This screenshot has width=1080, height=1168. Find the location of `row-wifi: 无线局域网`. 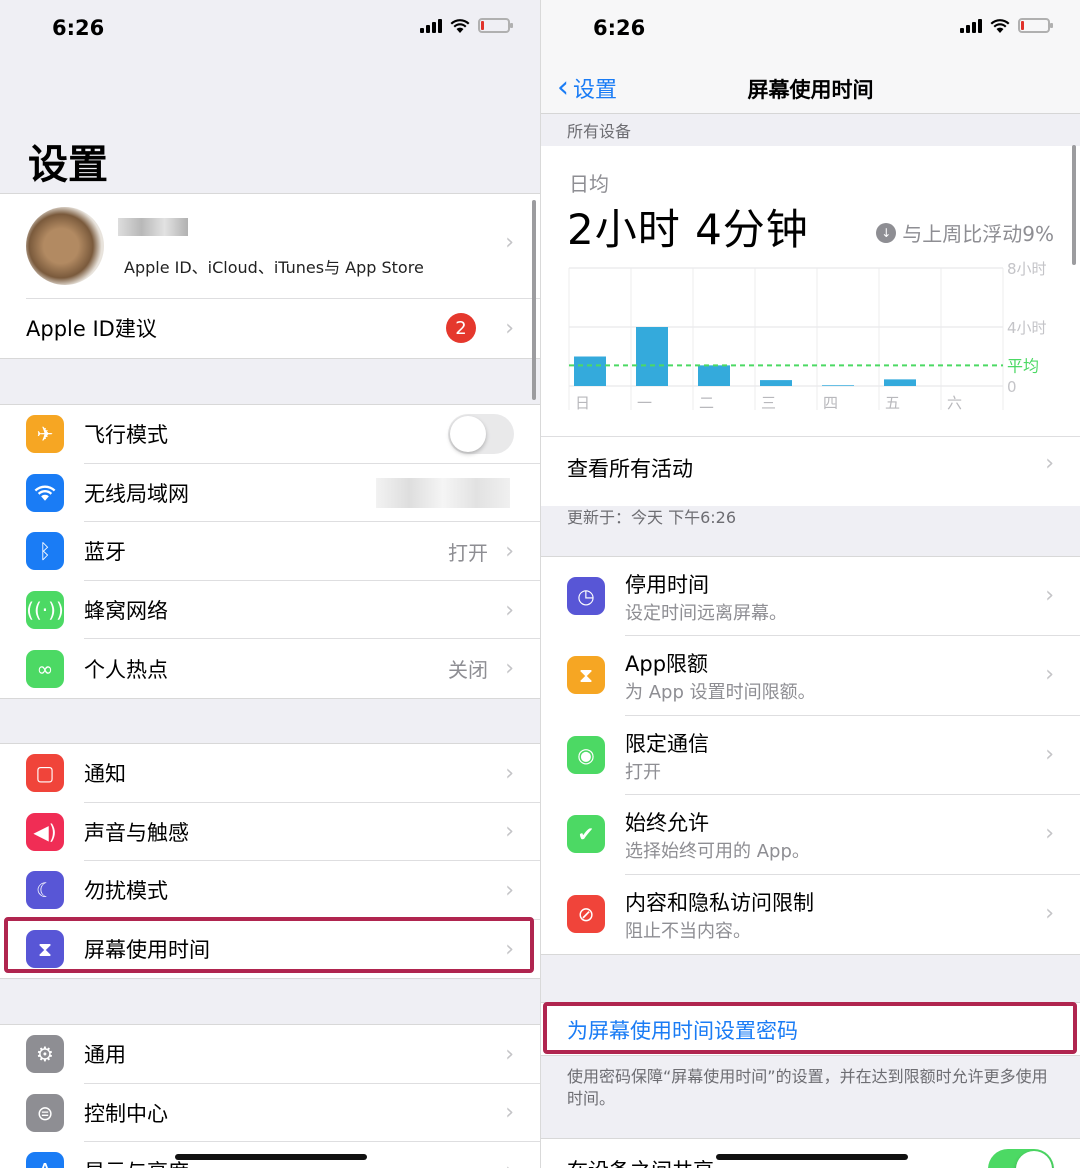

row-wifi: 无线局域网 is located at coordinates (270, 493).